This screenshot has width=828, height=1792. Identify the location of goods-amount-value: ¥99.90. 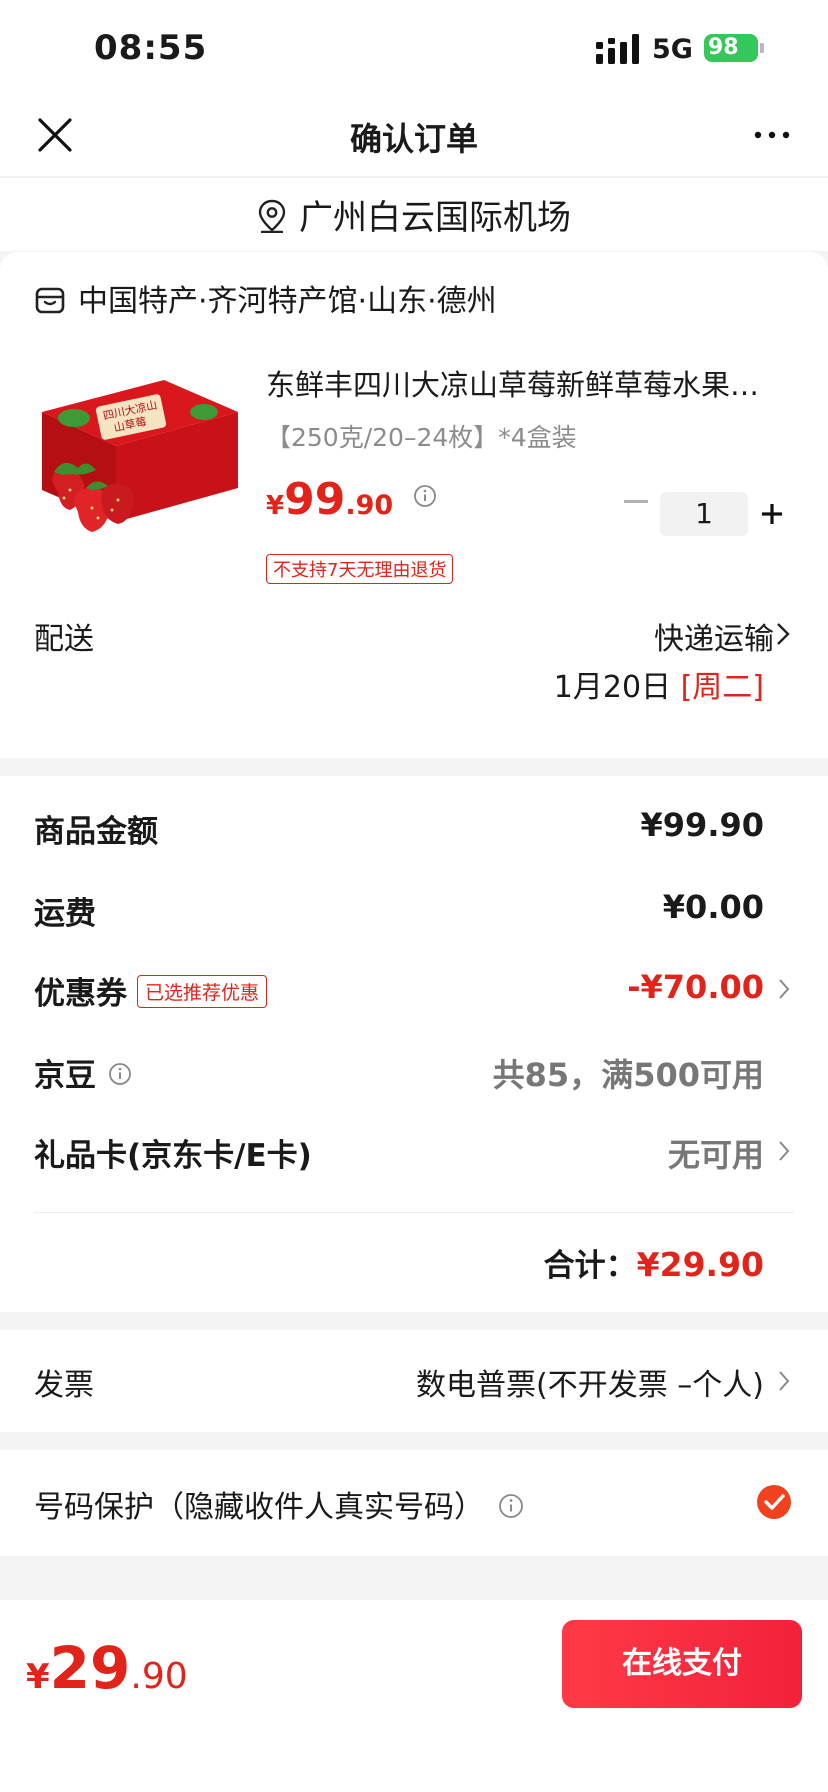
(702, 825).